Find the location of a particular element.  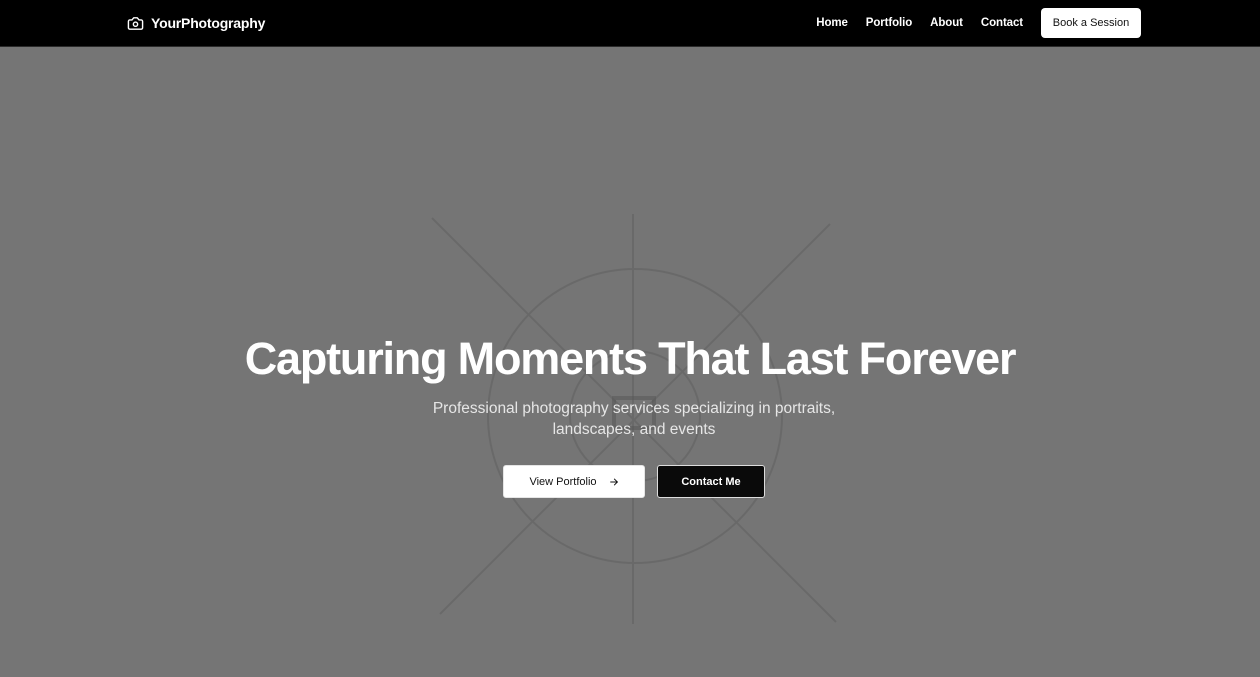

view-portfolio-label: View Portfolio is located at coordinates (563, 481).